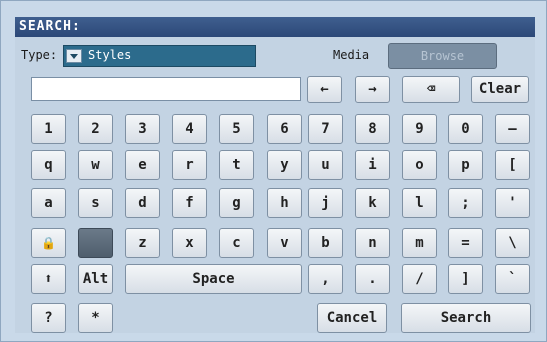 Image resolution: width=547 pixels, height=342 pixels. Describe the element at coordinates (236, 203) in the screenshot. I see `key: g` at that location.